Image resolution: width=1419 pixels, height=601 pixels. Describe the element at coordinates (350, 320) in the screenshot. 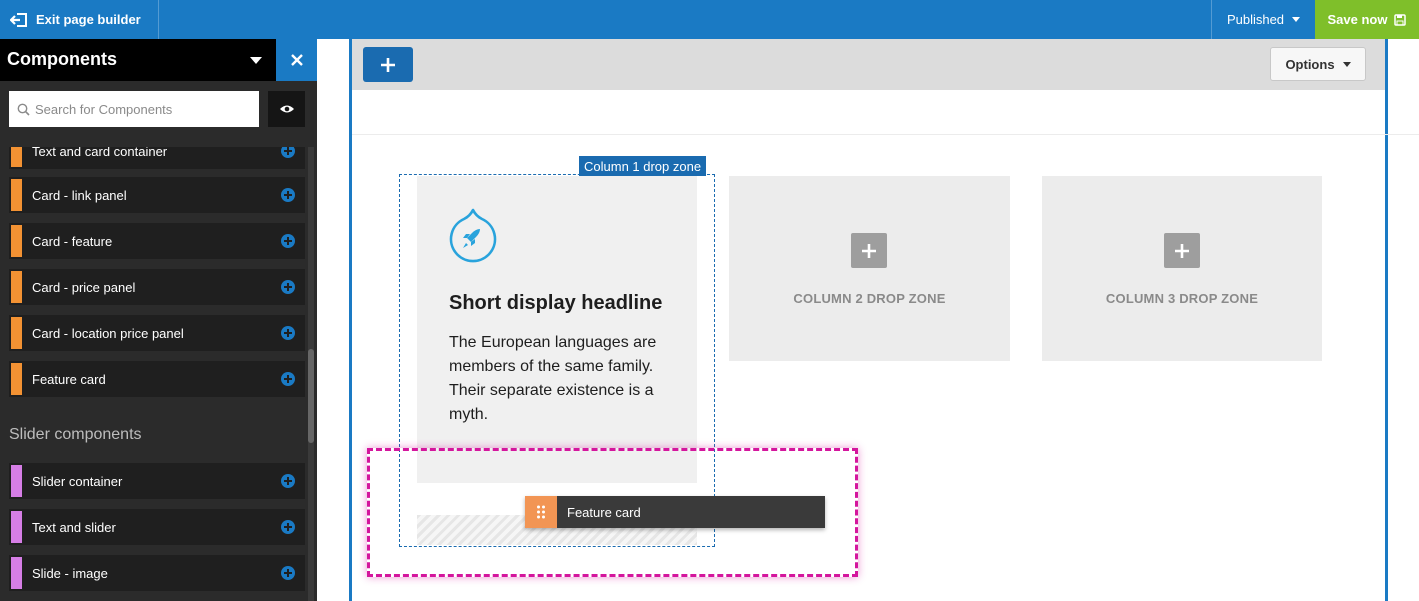

I see `canvas-frame-left` at that location.